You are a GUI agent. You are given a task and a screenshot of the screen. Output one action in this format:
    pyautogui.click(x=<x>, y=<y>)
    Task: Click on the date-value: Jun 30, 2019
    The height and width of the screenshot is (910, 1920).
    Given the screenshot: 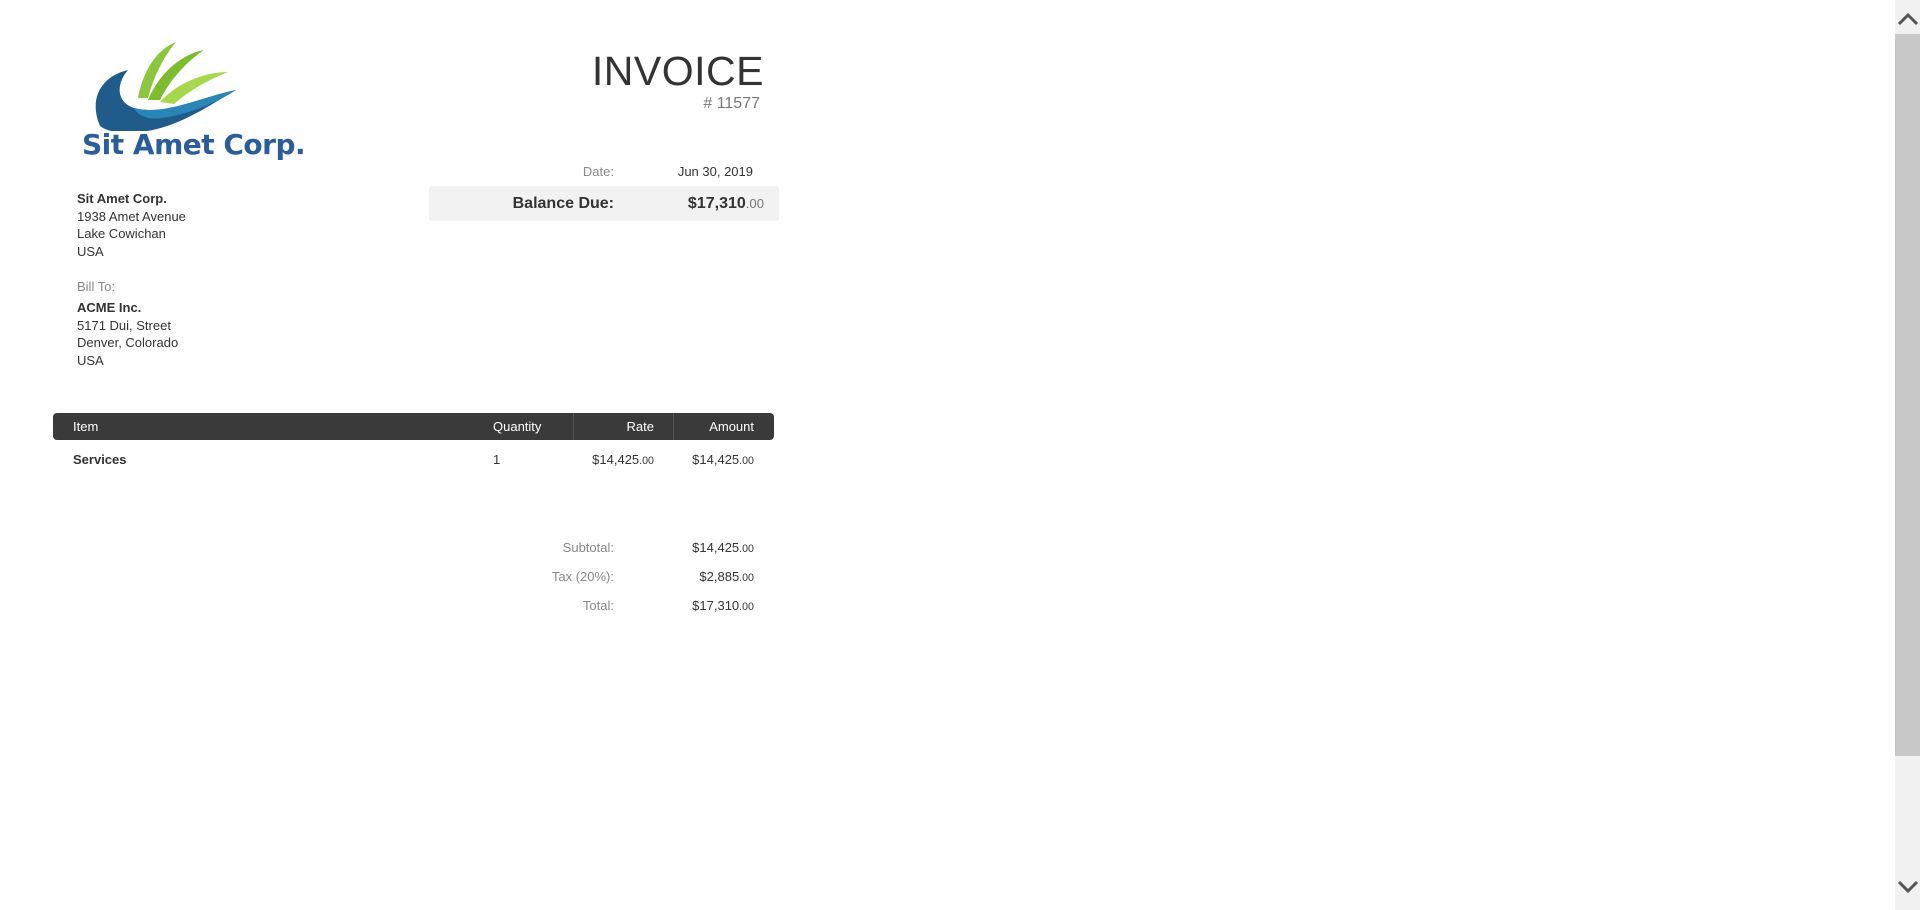 What is the action you would take?
    pyautogui.click(x=715, y=171)
    